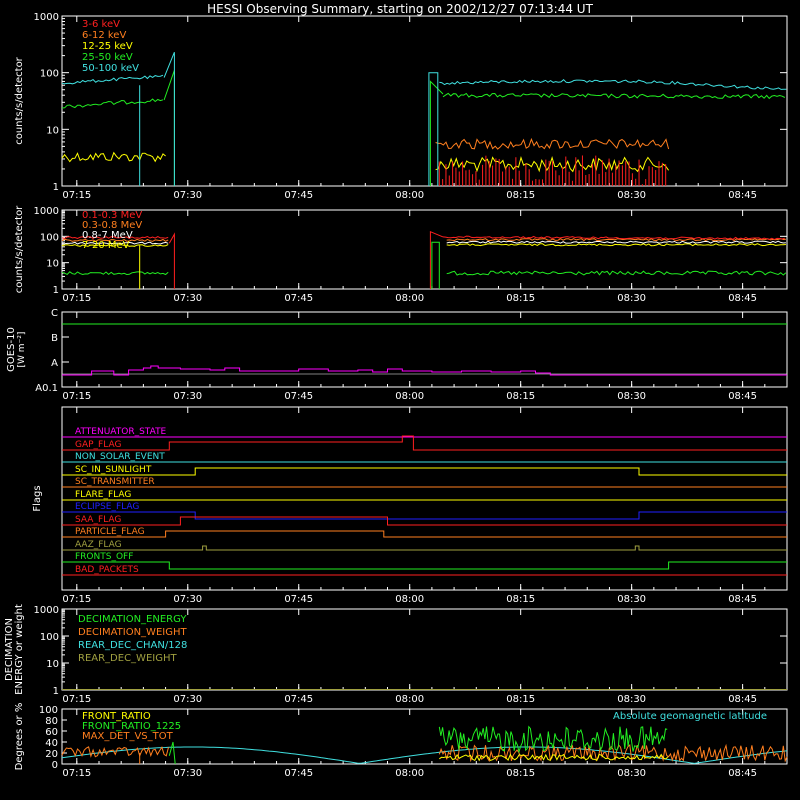  What do you see at coordinates (107, 57) in the screenshot?
I see `legend-entry: 25-50 keV` at bounding box center [107, 57].